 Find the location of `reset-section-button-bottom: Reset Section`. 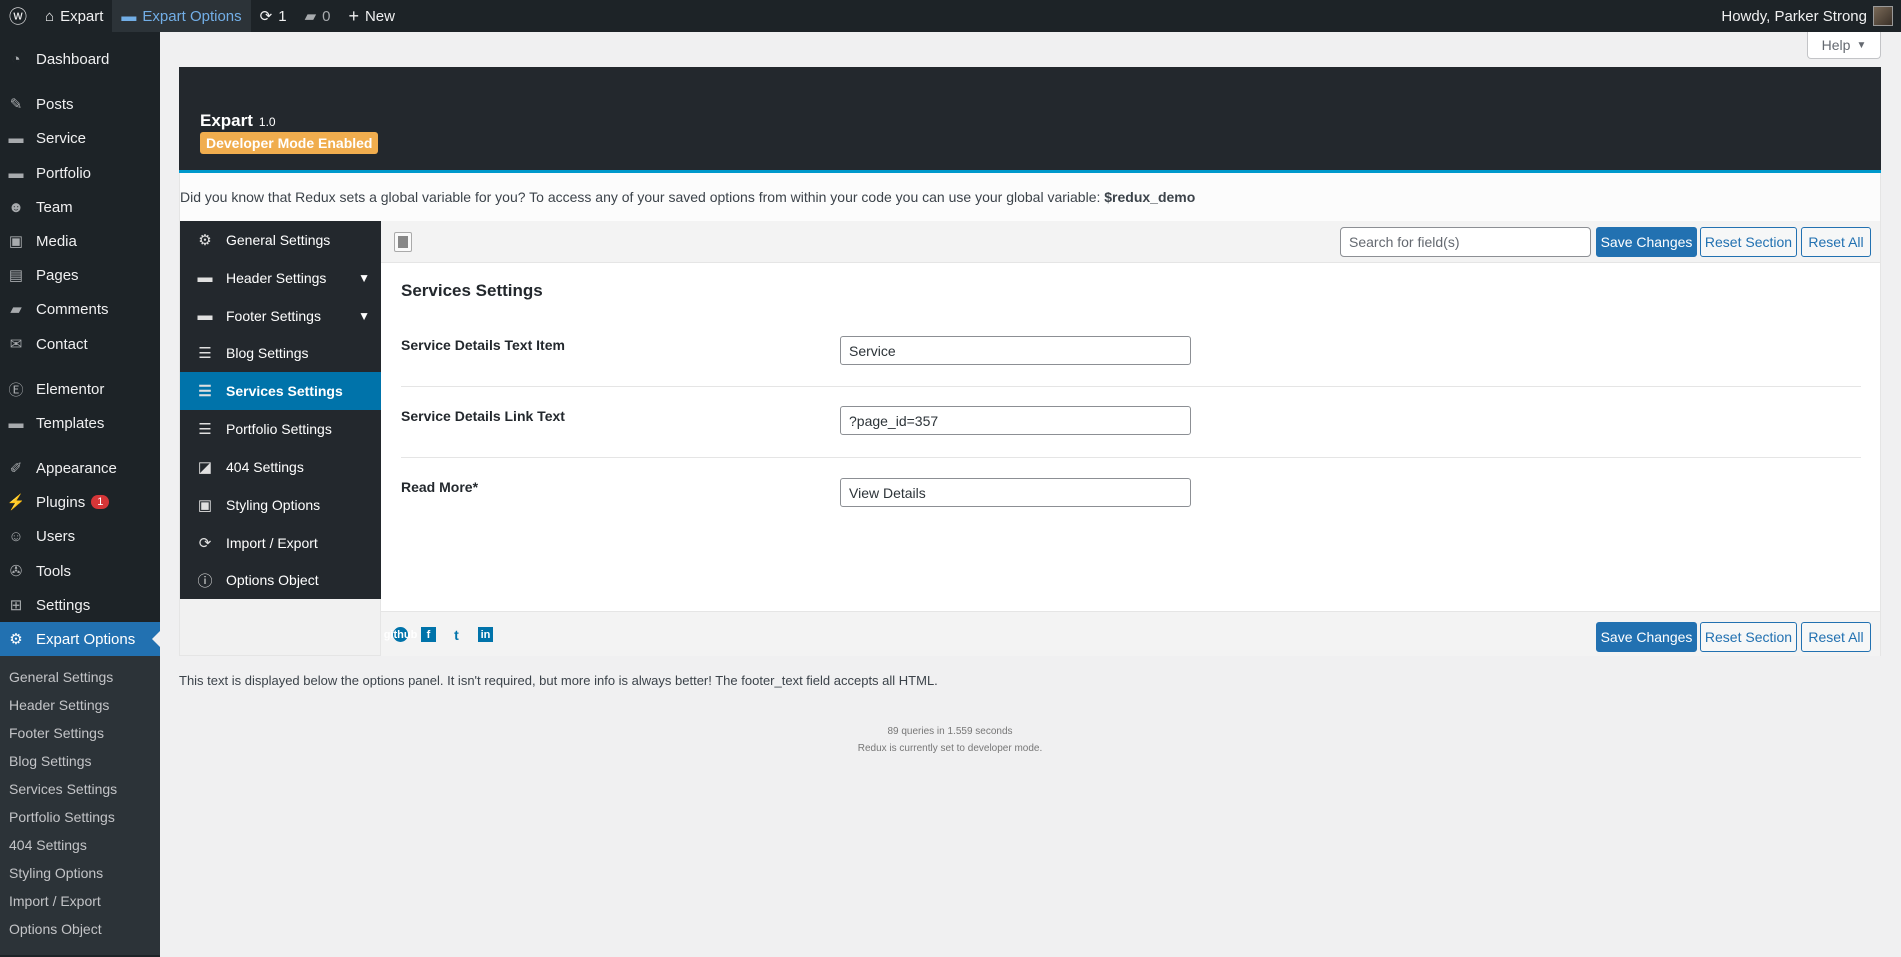

reset-section-button-bottom: Reset Section is located at coordinates (1748, 637).